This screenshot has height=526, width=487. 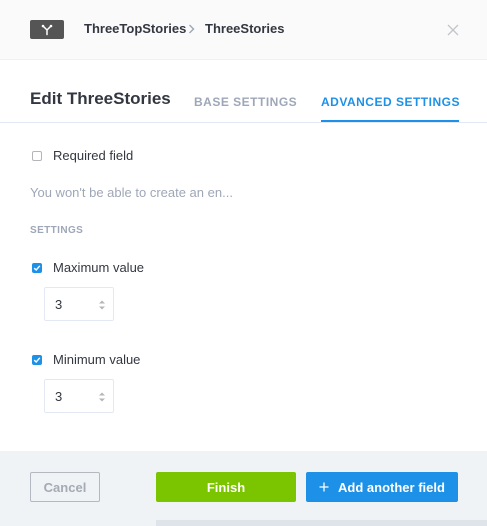 I want to click on finish-button: Finish, so click(x=226, y=487).